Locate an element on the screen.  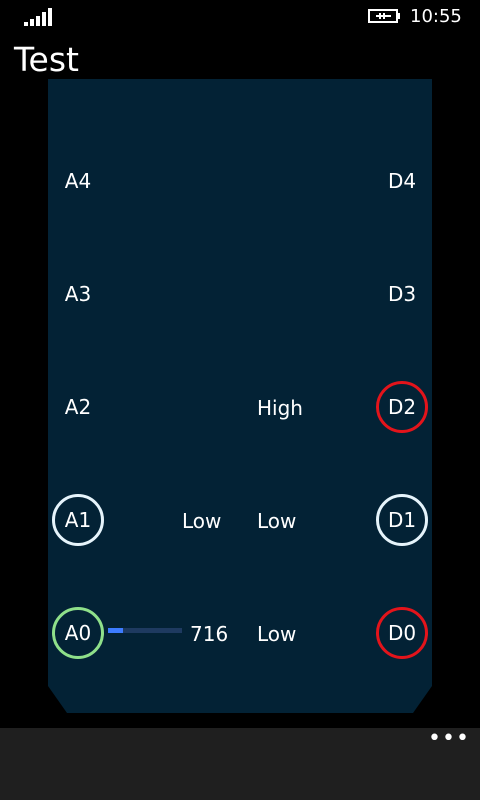
analog-pin-a2: A2 is located at coordinates (78, 407).